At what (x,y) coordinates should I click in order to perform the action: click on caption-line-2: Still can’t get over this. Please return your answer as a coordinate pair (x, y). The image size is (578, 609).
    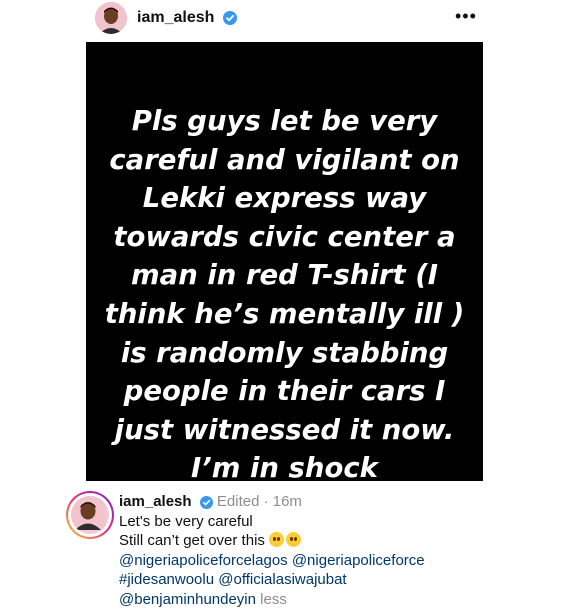
    Looking at the image, I should click on (334, 541).